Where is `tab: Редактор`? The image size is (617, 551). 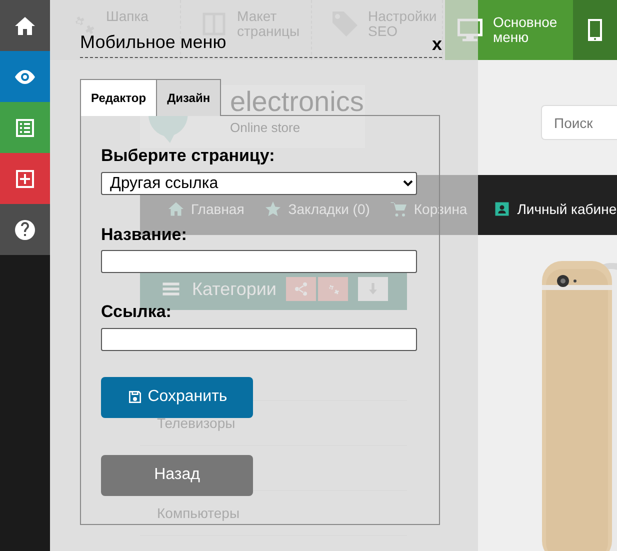 tab: Редактор is located at coordinates (119, 97).